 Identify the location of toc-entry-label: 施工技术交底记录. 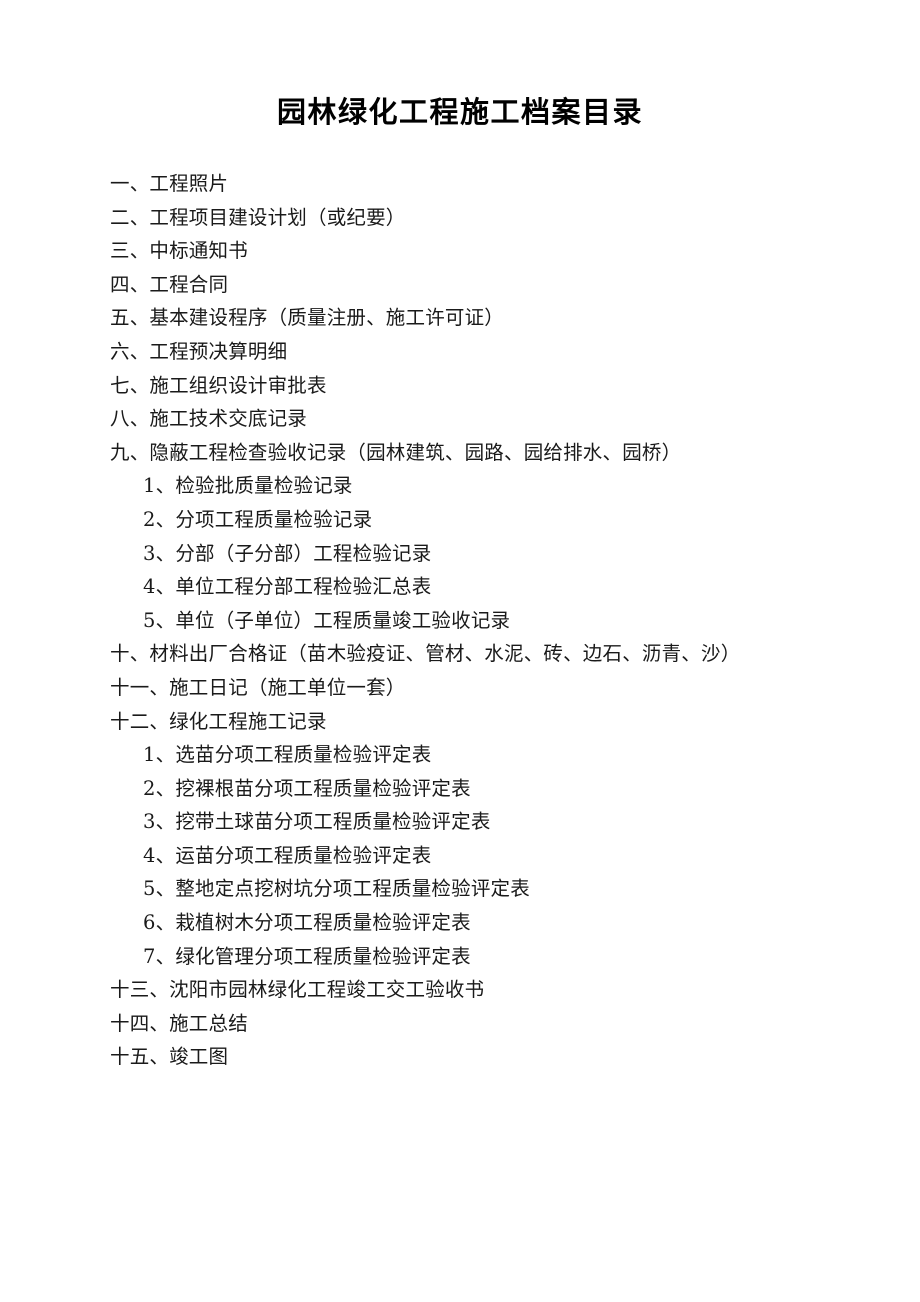
(228, 419).